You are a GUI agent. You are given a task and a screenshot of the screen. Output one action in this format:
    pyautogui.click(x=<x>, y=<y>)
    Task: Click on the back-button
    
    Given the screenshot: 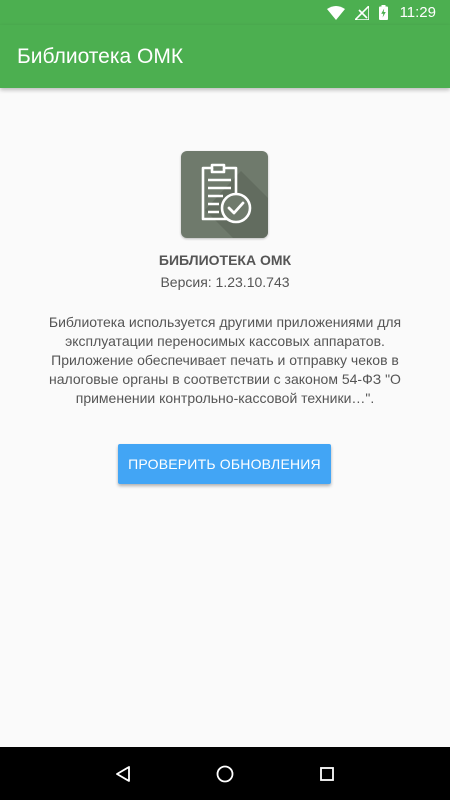 What is the action you would take?
    pyautogui.click(x=123, y=774)
    